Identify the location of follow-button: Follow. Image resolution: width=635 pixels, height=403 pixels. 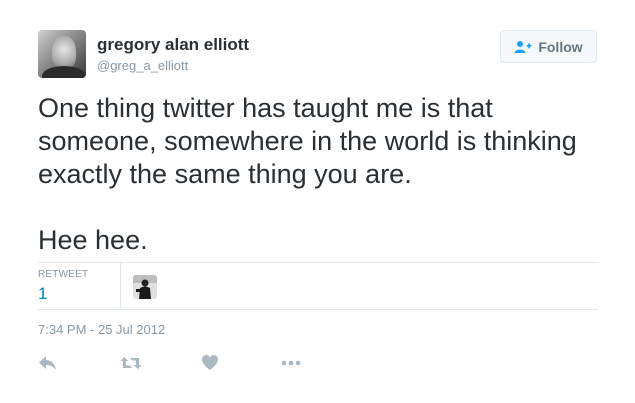
(548, 46).